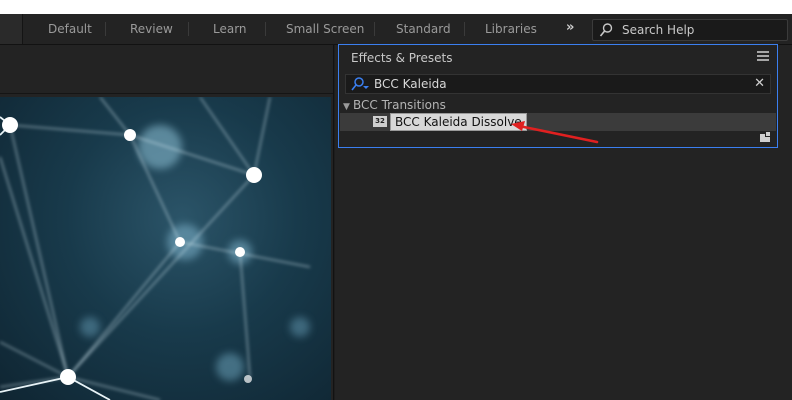  Describe the element at coordinates (151, 29) in the screenshot. I see `workspace-tab-review: Review` at that location.